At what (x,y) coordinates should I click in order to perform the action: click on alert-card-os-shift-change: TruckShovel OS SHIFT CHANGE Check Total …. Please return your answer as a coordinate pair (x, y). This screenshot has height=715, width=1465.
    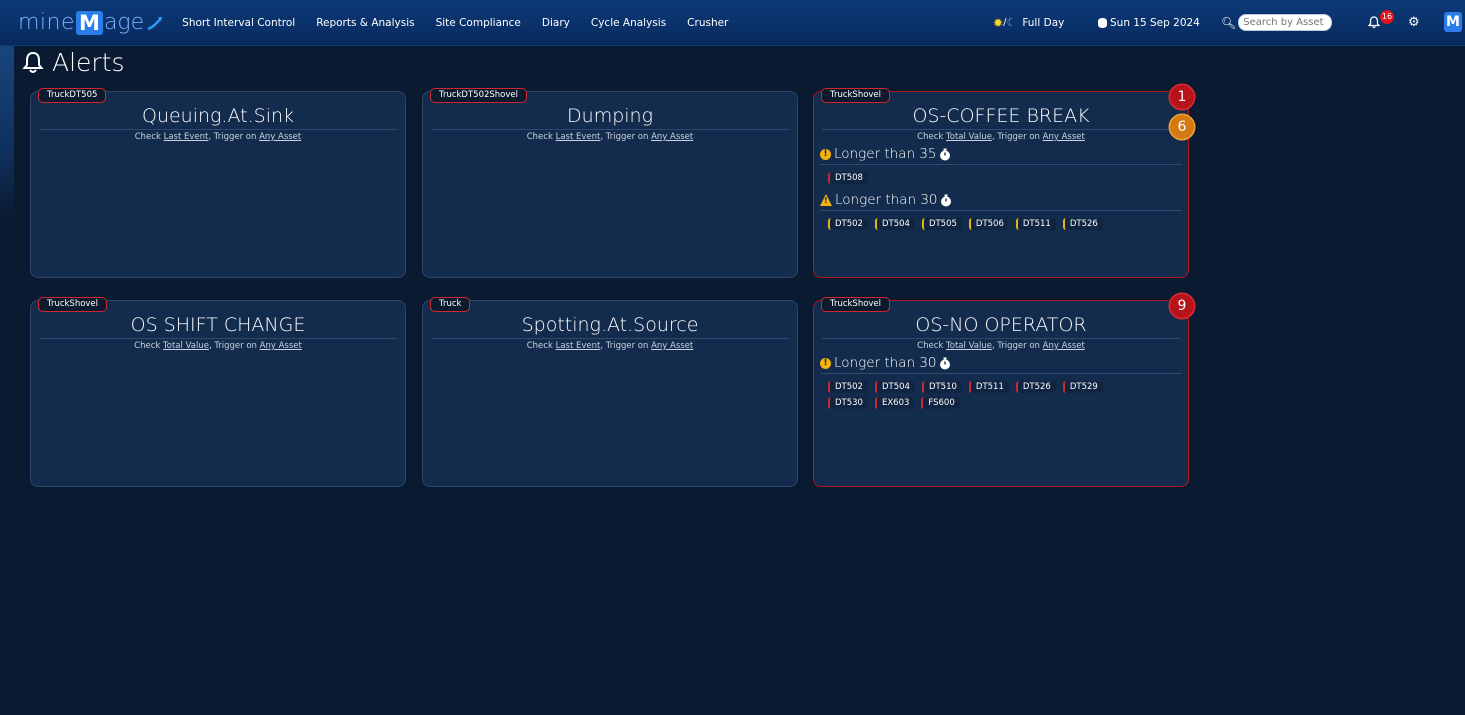
    Looking at the image, I should click on (218, 392).